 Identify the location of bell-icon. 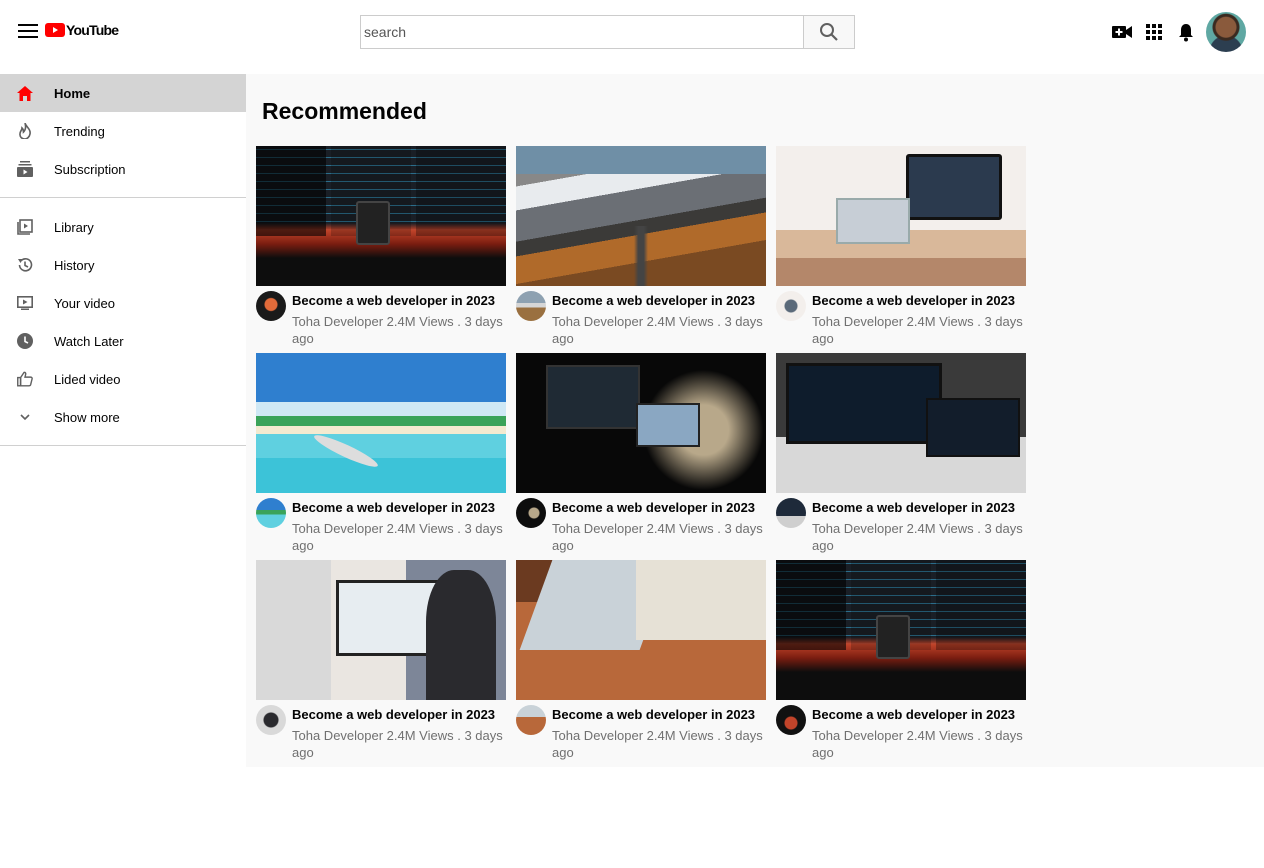
(1186, 32).